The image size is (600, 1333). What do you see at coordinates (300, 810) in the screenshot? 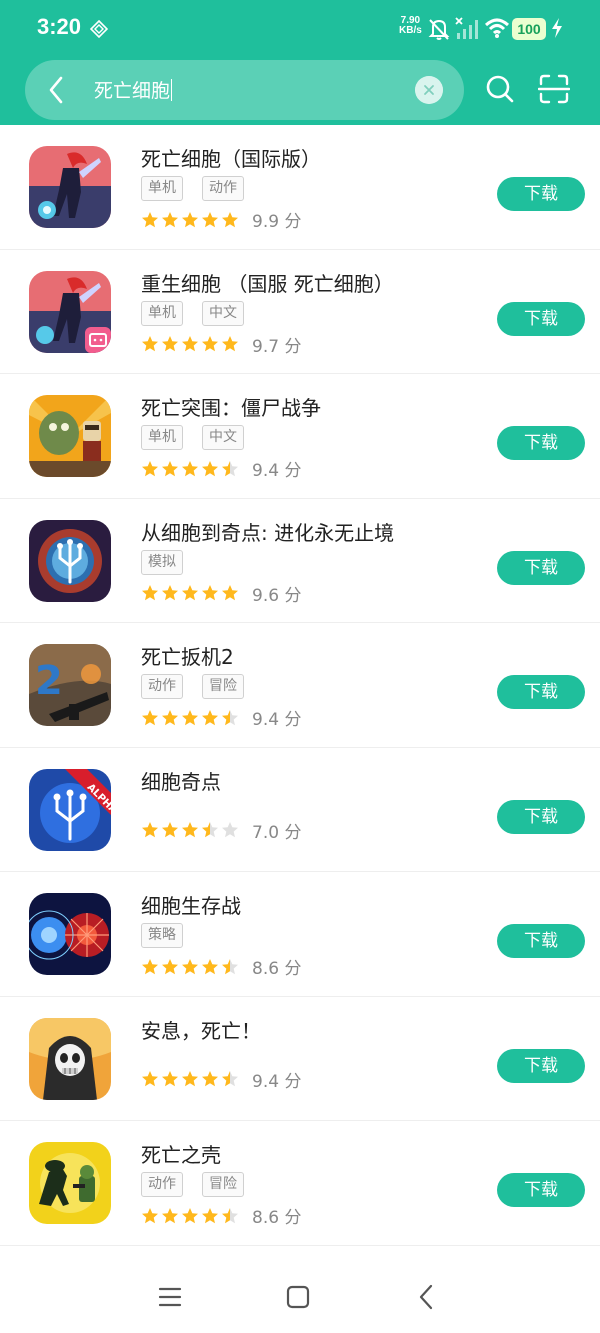
I see `list-item: ALPHA 细胞奇点 7.0 分 下载` at bounding box center [300, 810].